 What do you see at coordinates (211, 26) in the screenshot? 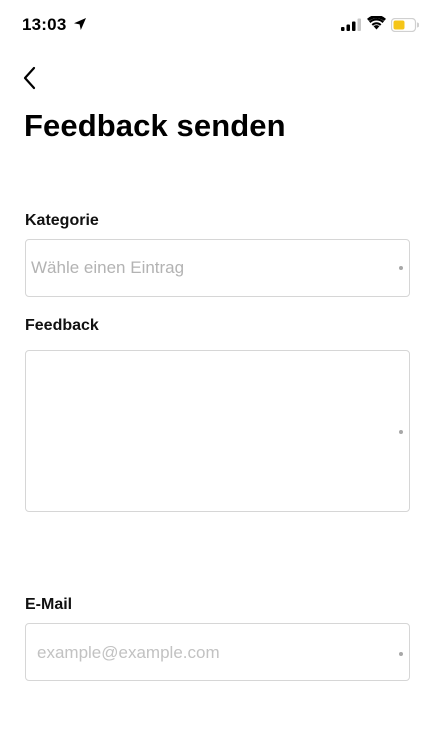
I see `status-bar: 13:03` at bounding box center [211, 26].